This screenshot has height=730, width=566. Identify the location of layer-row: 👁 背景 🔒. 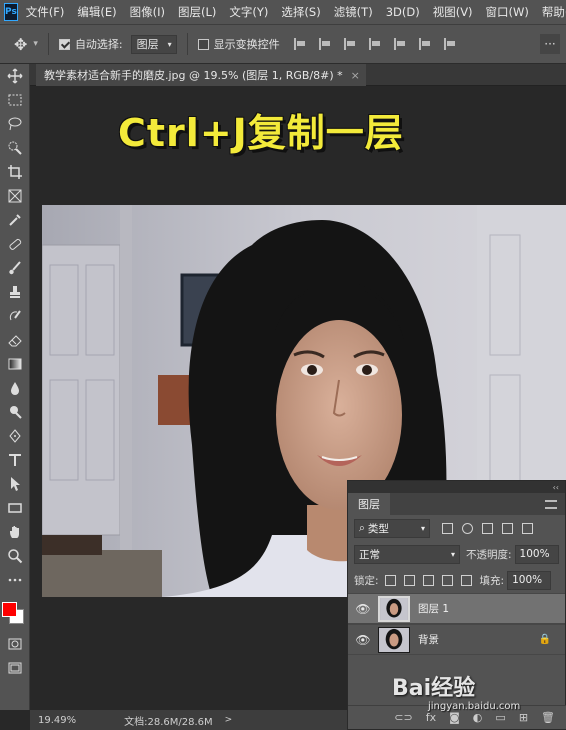
(456, 639).